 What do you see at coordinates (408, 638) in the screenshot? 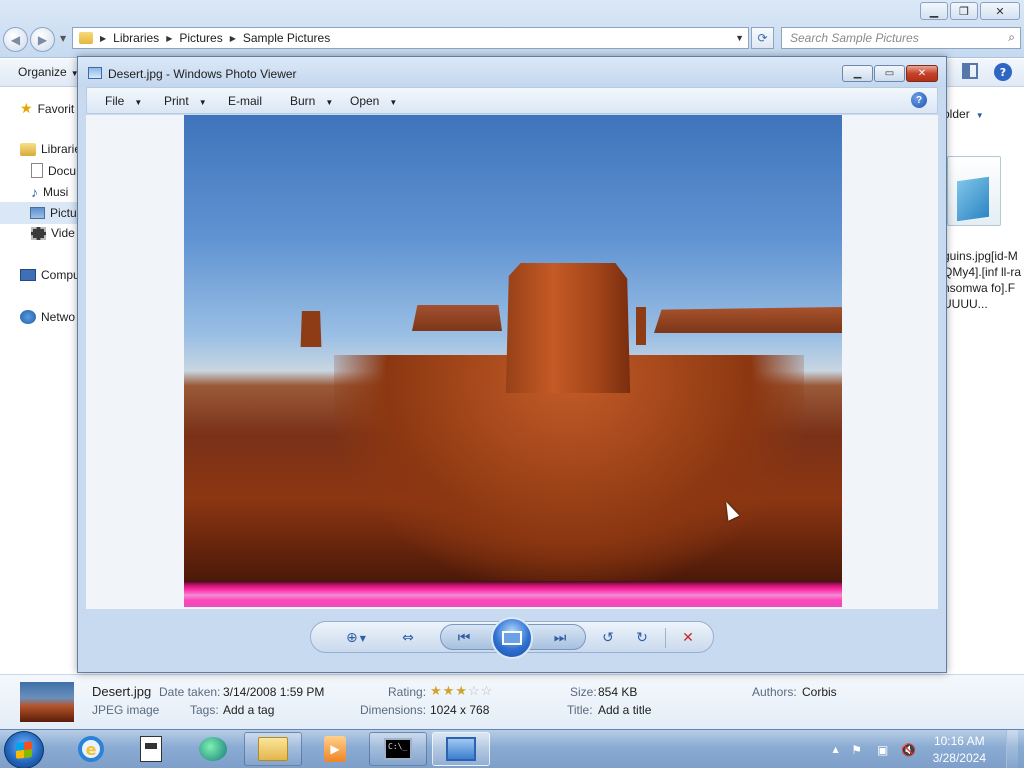
I see `actual-size-icon: ⇔` at bounding box center [408, 638].